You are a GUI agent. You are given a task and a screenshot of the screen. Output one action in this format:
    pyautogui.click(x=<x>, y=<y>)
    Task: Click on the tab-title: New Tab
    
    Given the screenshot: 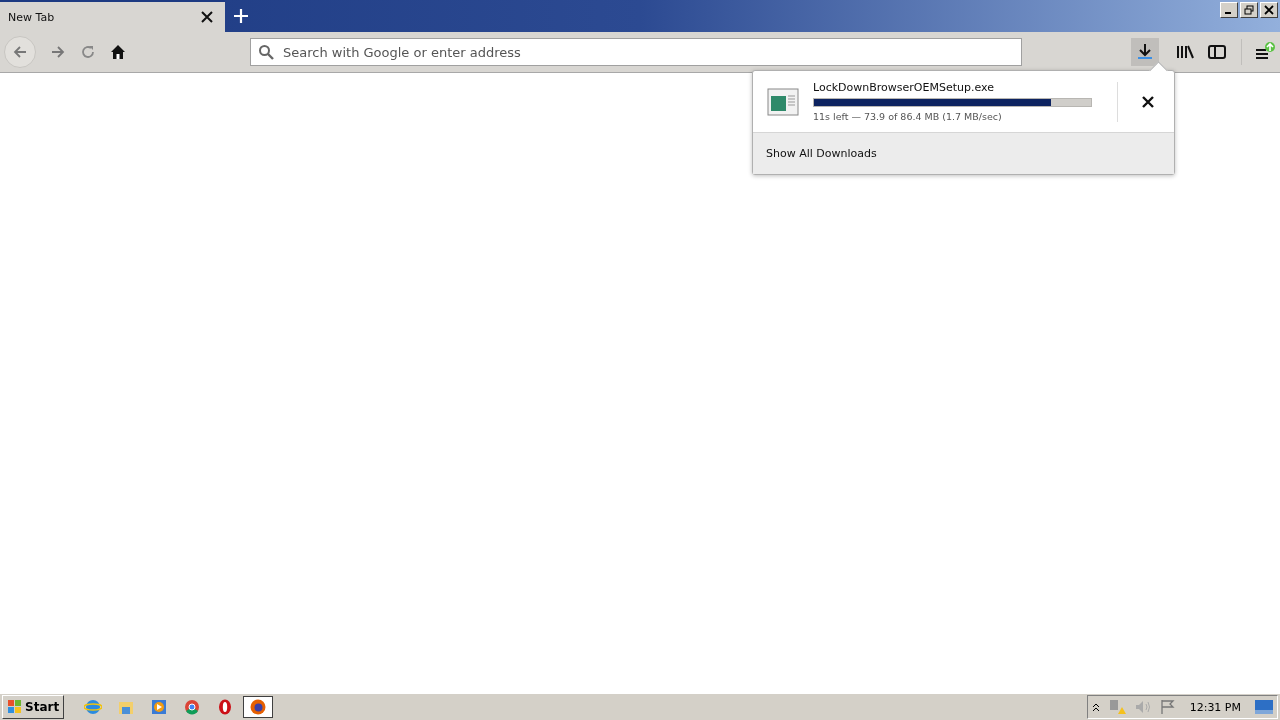 What is the action you would take?
    pyautogui.click(x=31, y=17)
    